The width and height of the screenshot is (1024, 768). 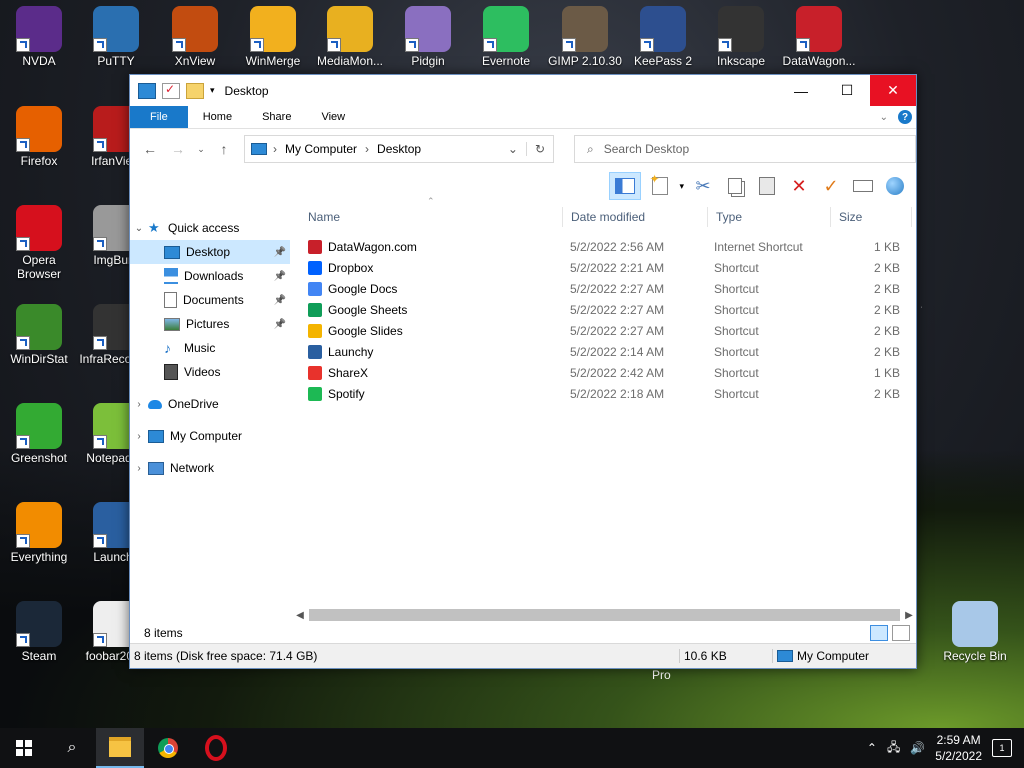 I want to click on up-button: ↑, so click(x=224, y=149).